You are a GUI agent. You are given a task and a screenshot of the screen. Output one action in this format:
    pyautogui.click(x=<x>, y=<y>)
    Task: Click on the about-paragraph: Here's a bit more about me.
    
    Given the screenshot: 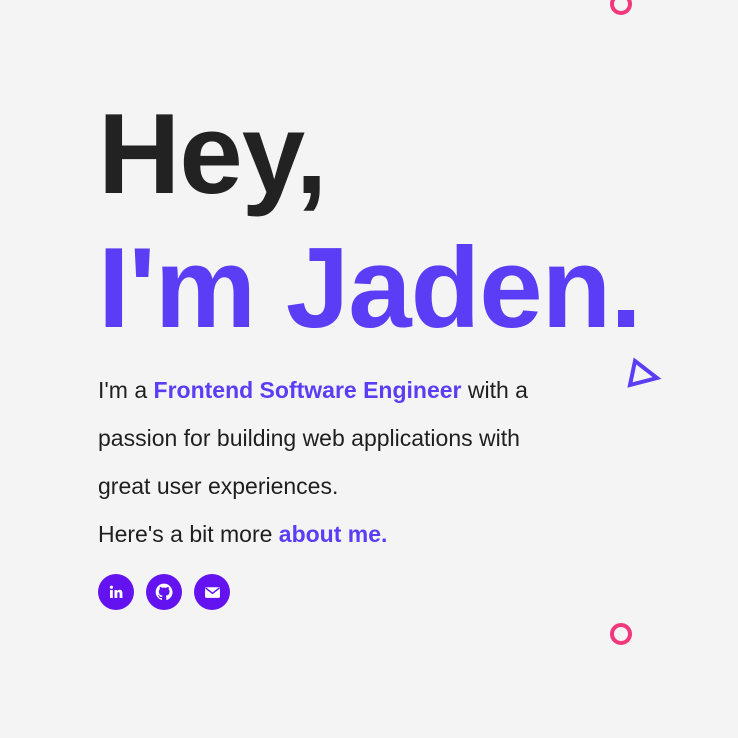 What is the action you would take?
    pyautogui.click(x=333, y=534)
    